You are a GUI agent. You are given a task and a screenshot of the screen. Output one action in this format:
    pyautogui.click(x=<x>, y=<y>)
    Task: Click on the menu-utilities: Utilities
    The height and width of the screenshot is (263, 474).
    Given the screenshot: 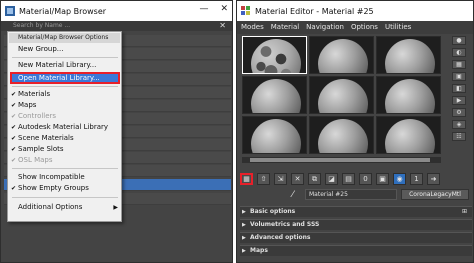 What is the action you would take?
    pyautogui.click(x=398, y=27)
    